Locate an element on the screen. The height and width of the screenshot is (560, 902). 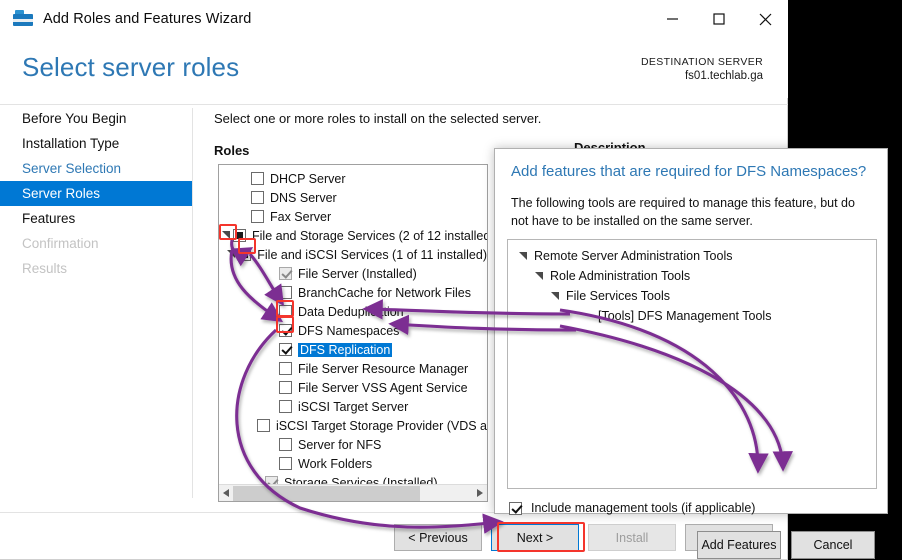
table-row: DHCP Server is located at coordinates (353, 178).